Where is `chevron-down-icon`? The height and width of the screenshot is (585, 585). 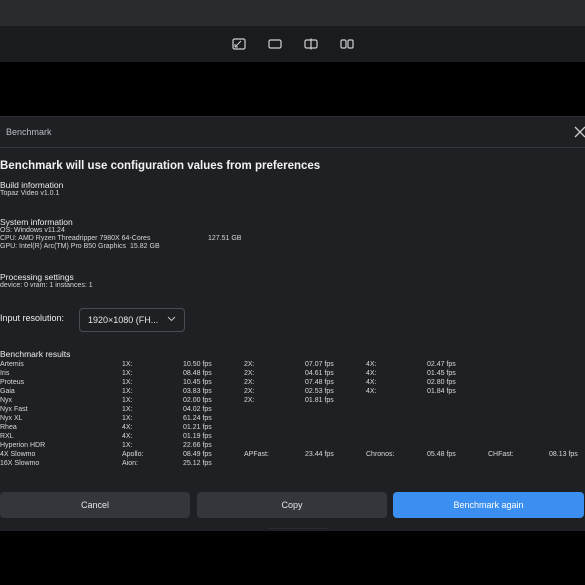 chevron-down-icon is located at coordinates (171, 319).